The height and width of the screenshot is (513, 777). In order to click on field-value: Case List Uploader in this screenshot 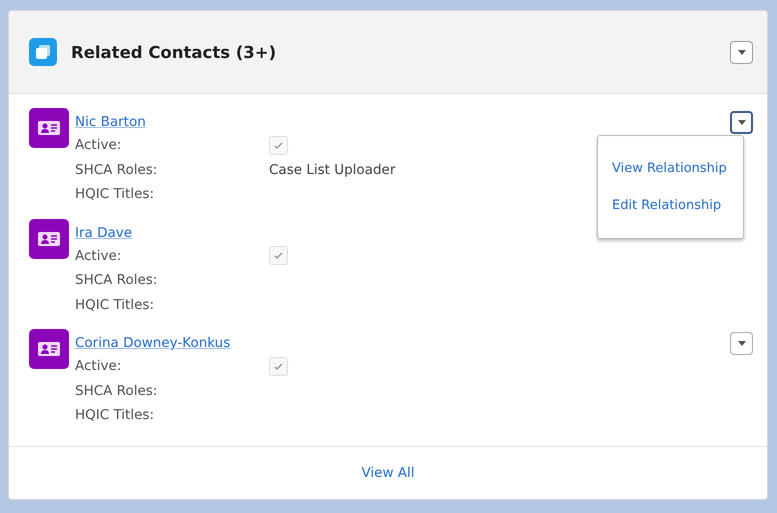, I will do `click(332, 170)`.